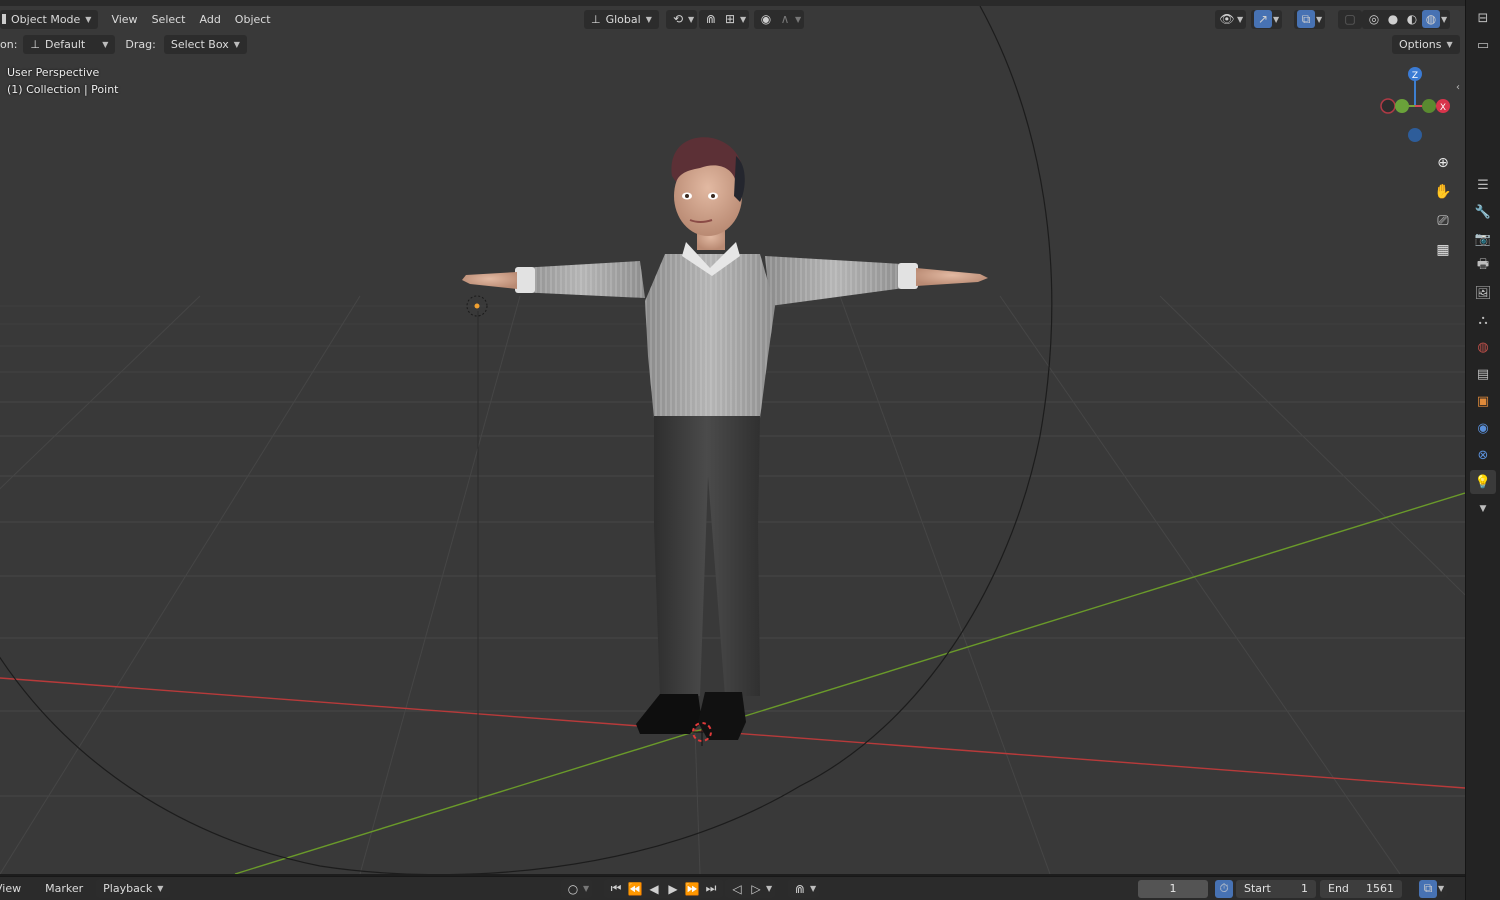  I want to click on snap-group: ⋒ ⊞ ▼, so click(724, 19).